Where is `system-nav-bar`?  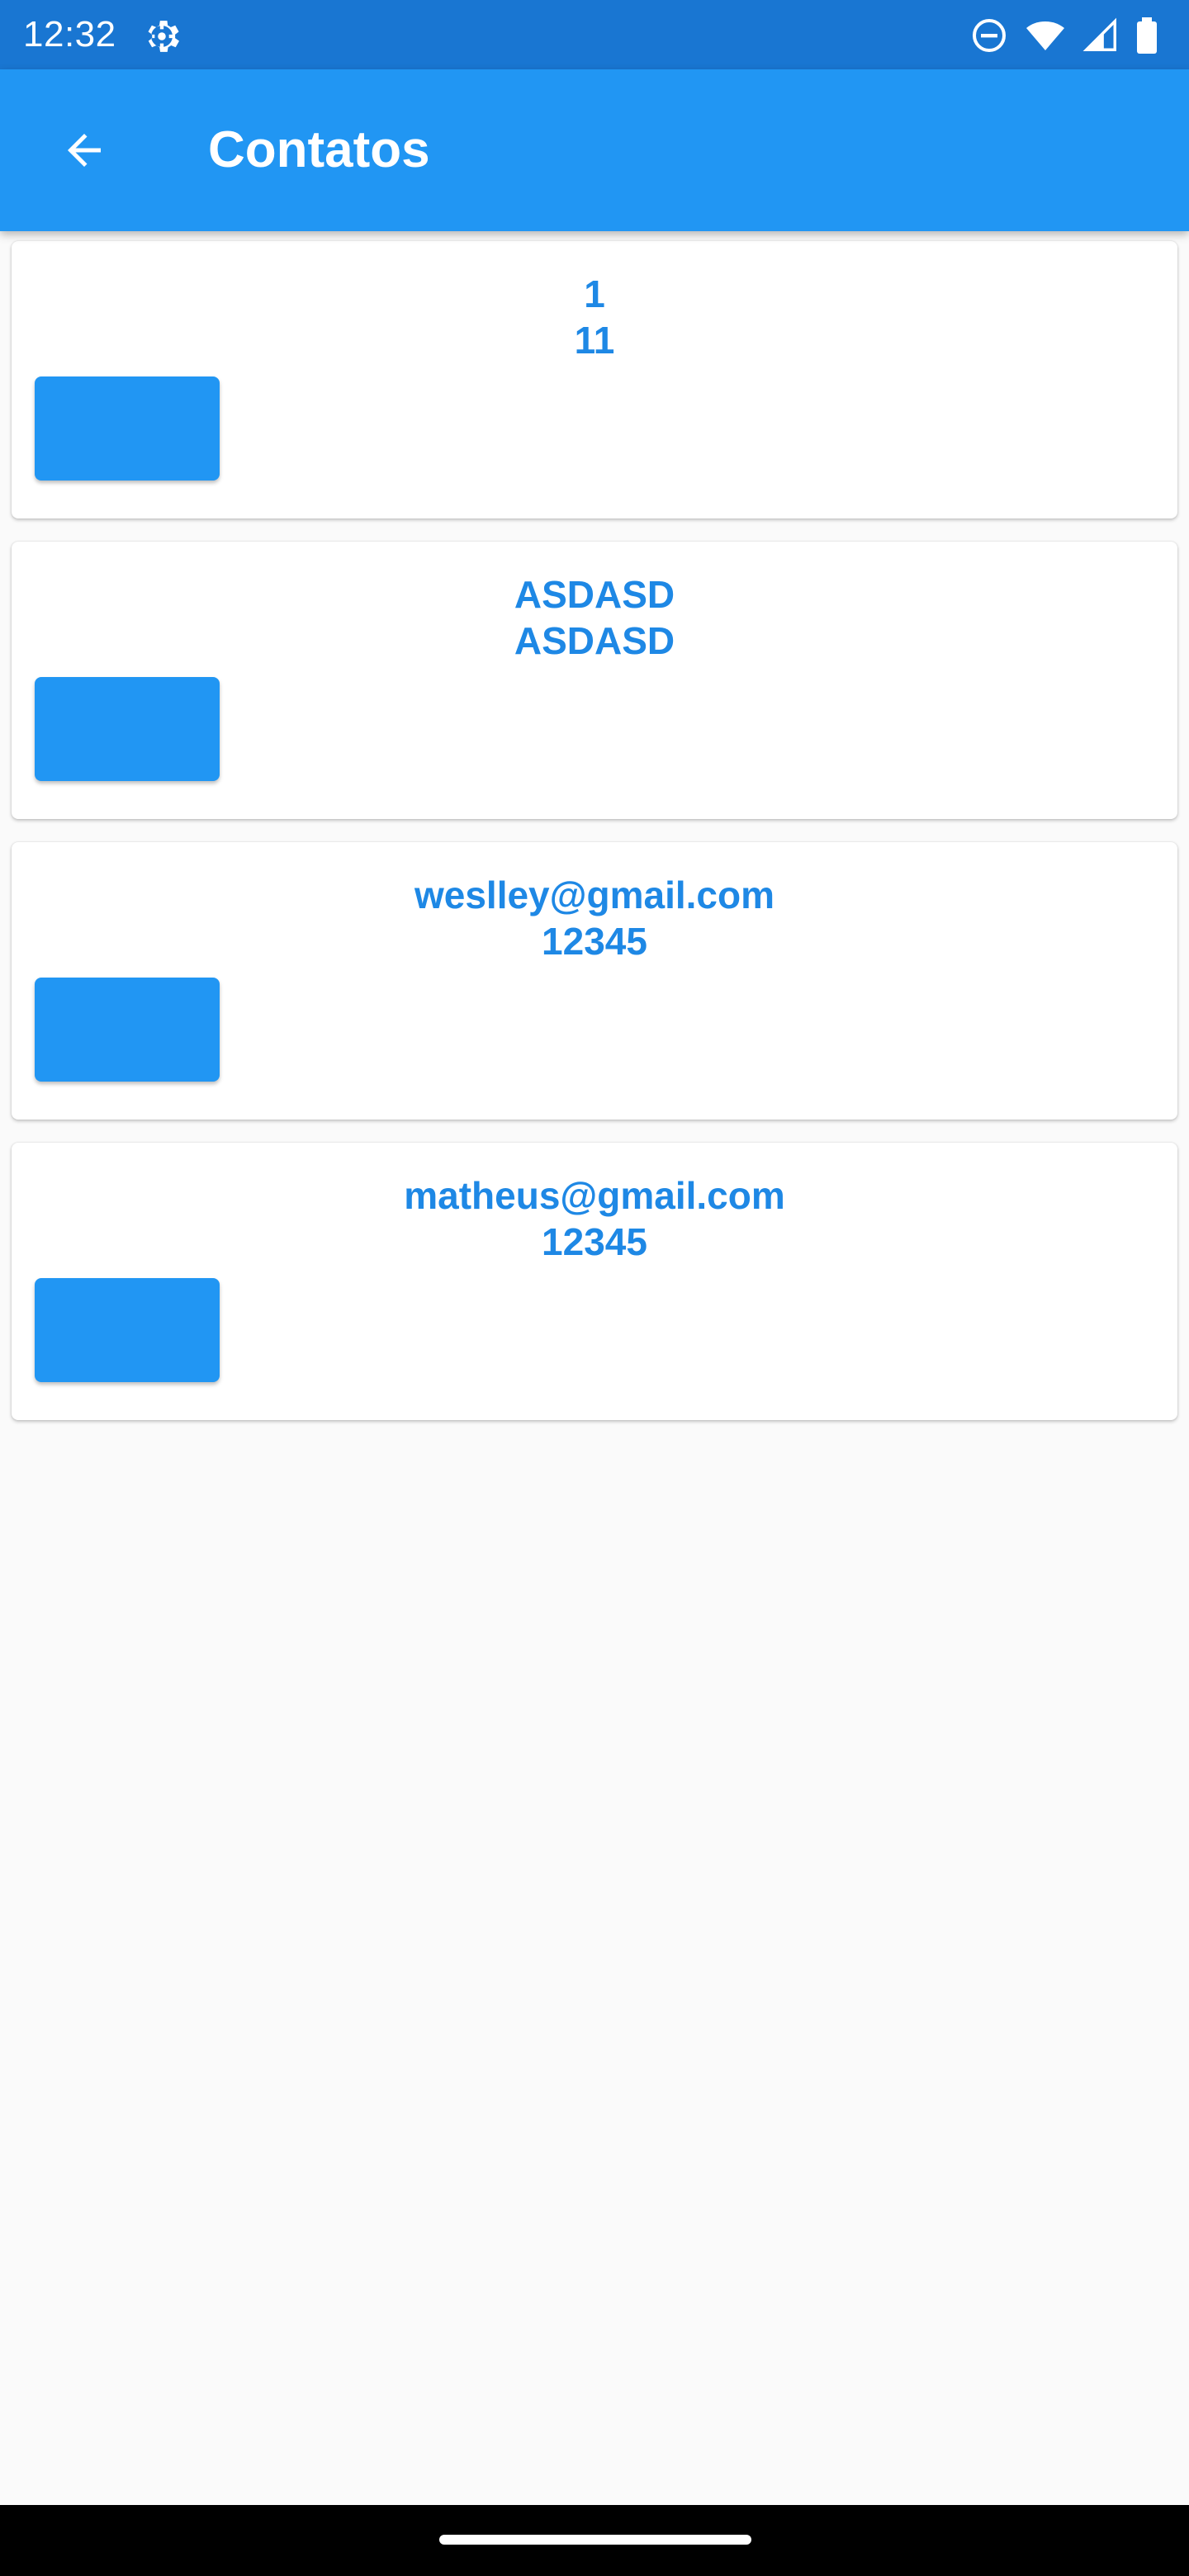 system-nav-bar is located at coordinates (594, 2540).